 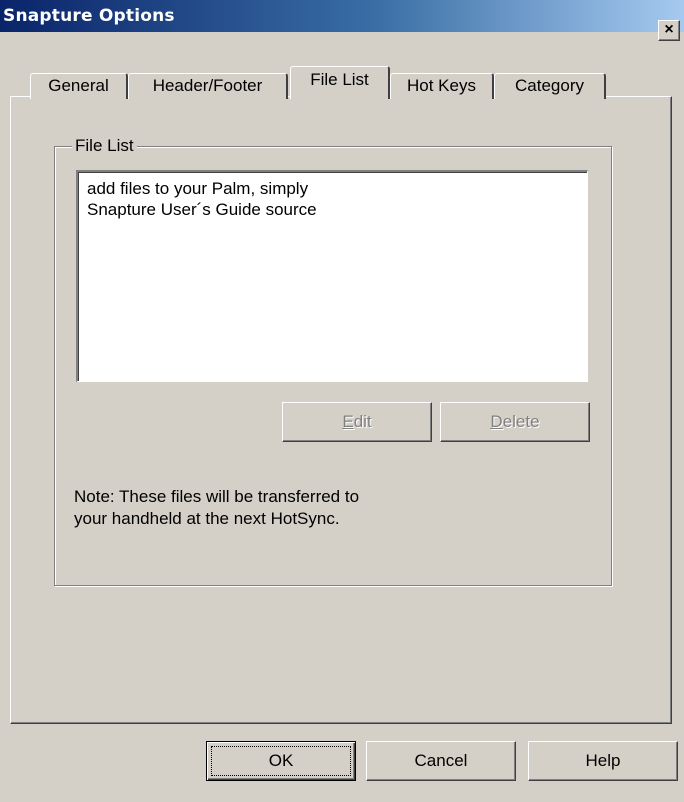 What do you see at coordinates (521, 421) in the screenshot?
I see `delete-label: elete` at bounding box center [521, 421].